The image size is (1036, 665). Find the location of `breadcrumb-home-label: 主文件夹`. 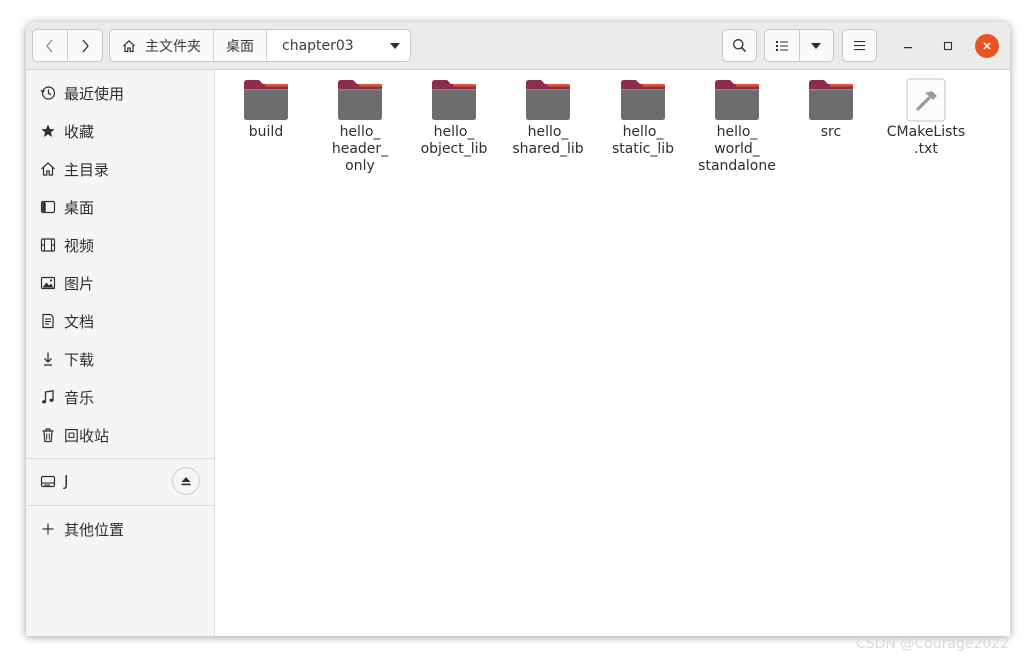

breadcrumb-home-label: 主文件夹 is located at coordinates (173, 46).